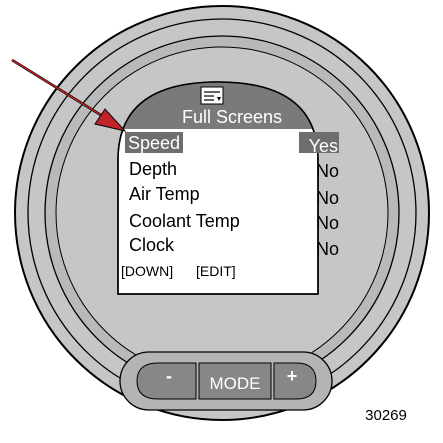 Image resolution: width=443 pixels, height=443 pixels. What do you see at coordinates (164, 194) in the screenshot?
I see `menu-item-label: Air Temp` at bounding box center [164, 194].